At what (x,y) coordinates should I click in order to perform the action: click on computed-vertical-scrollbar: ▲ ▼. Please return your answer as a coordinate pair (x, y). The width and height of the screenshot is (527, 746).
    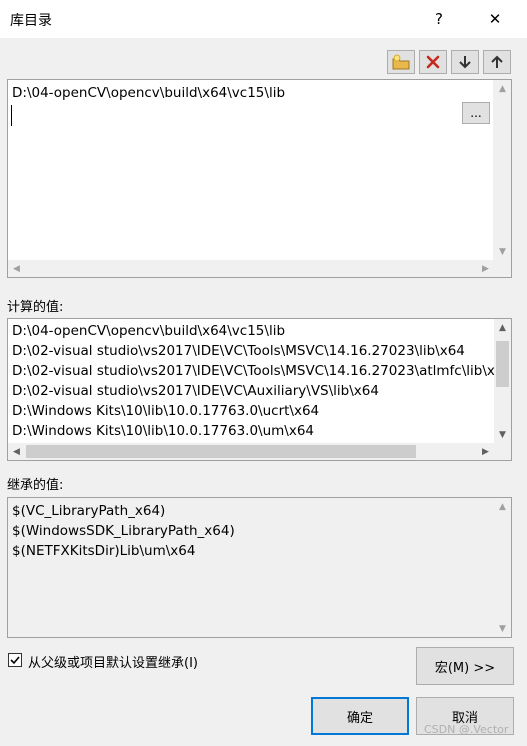
    Looking at the image, I should click on (502, 381).